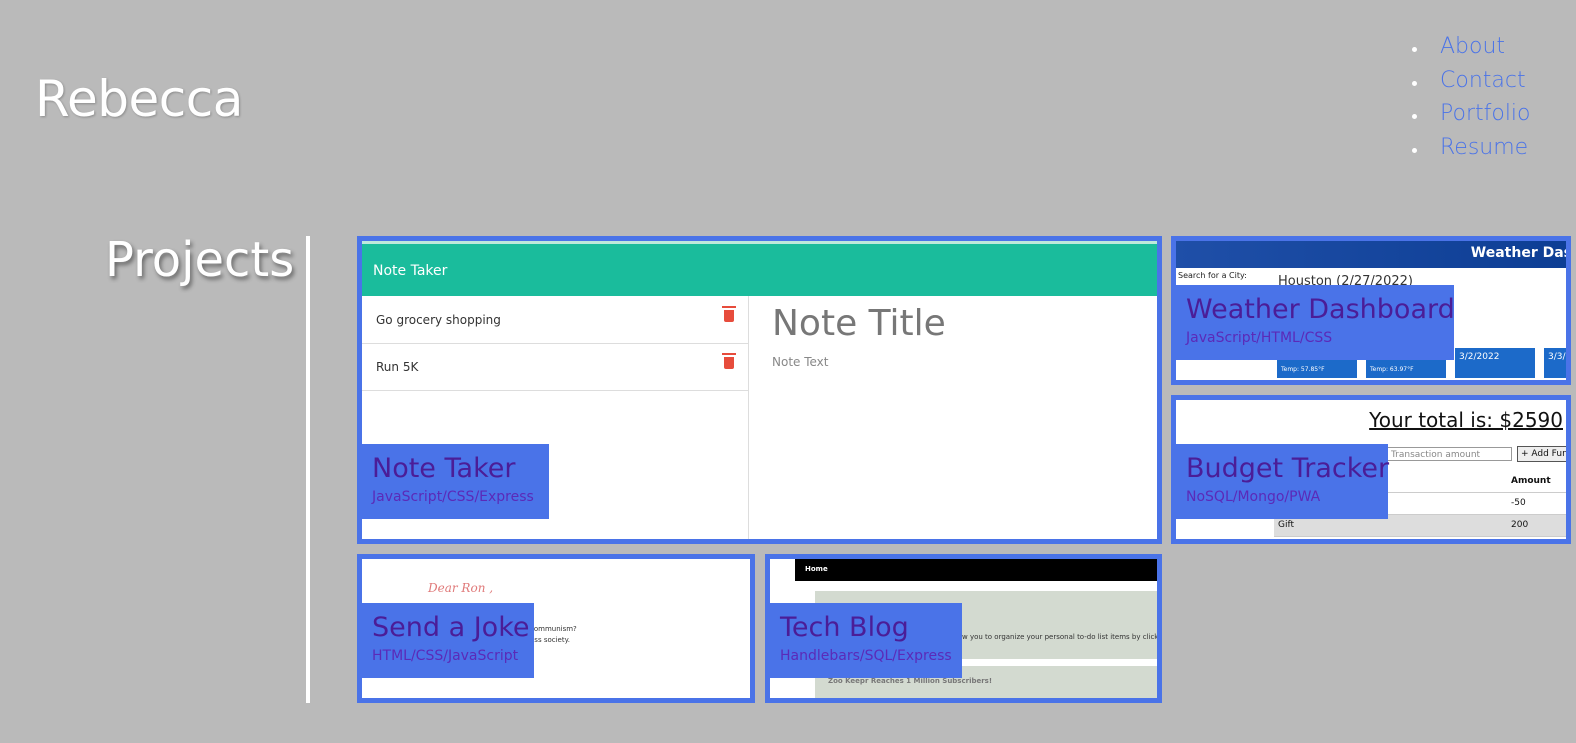 This screenshot has height=743, width=1576. I want to click on brand-name: Rebecca, so click(139, 99).